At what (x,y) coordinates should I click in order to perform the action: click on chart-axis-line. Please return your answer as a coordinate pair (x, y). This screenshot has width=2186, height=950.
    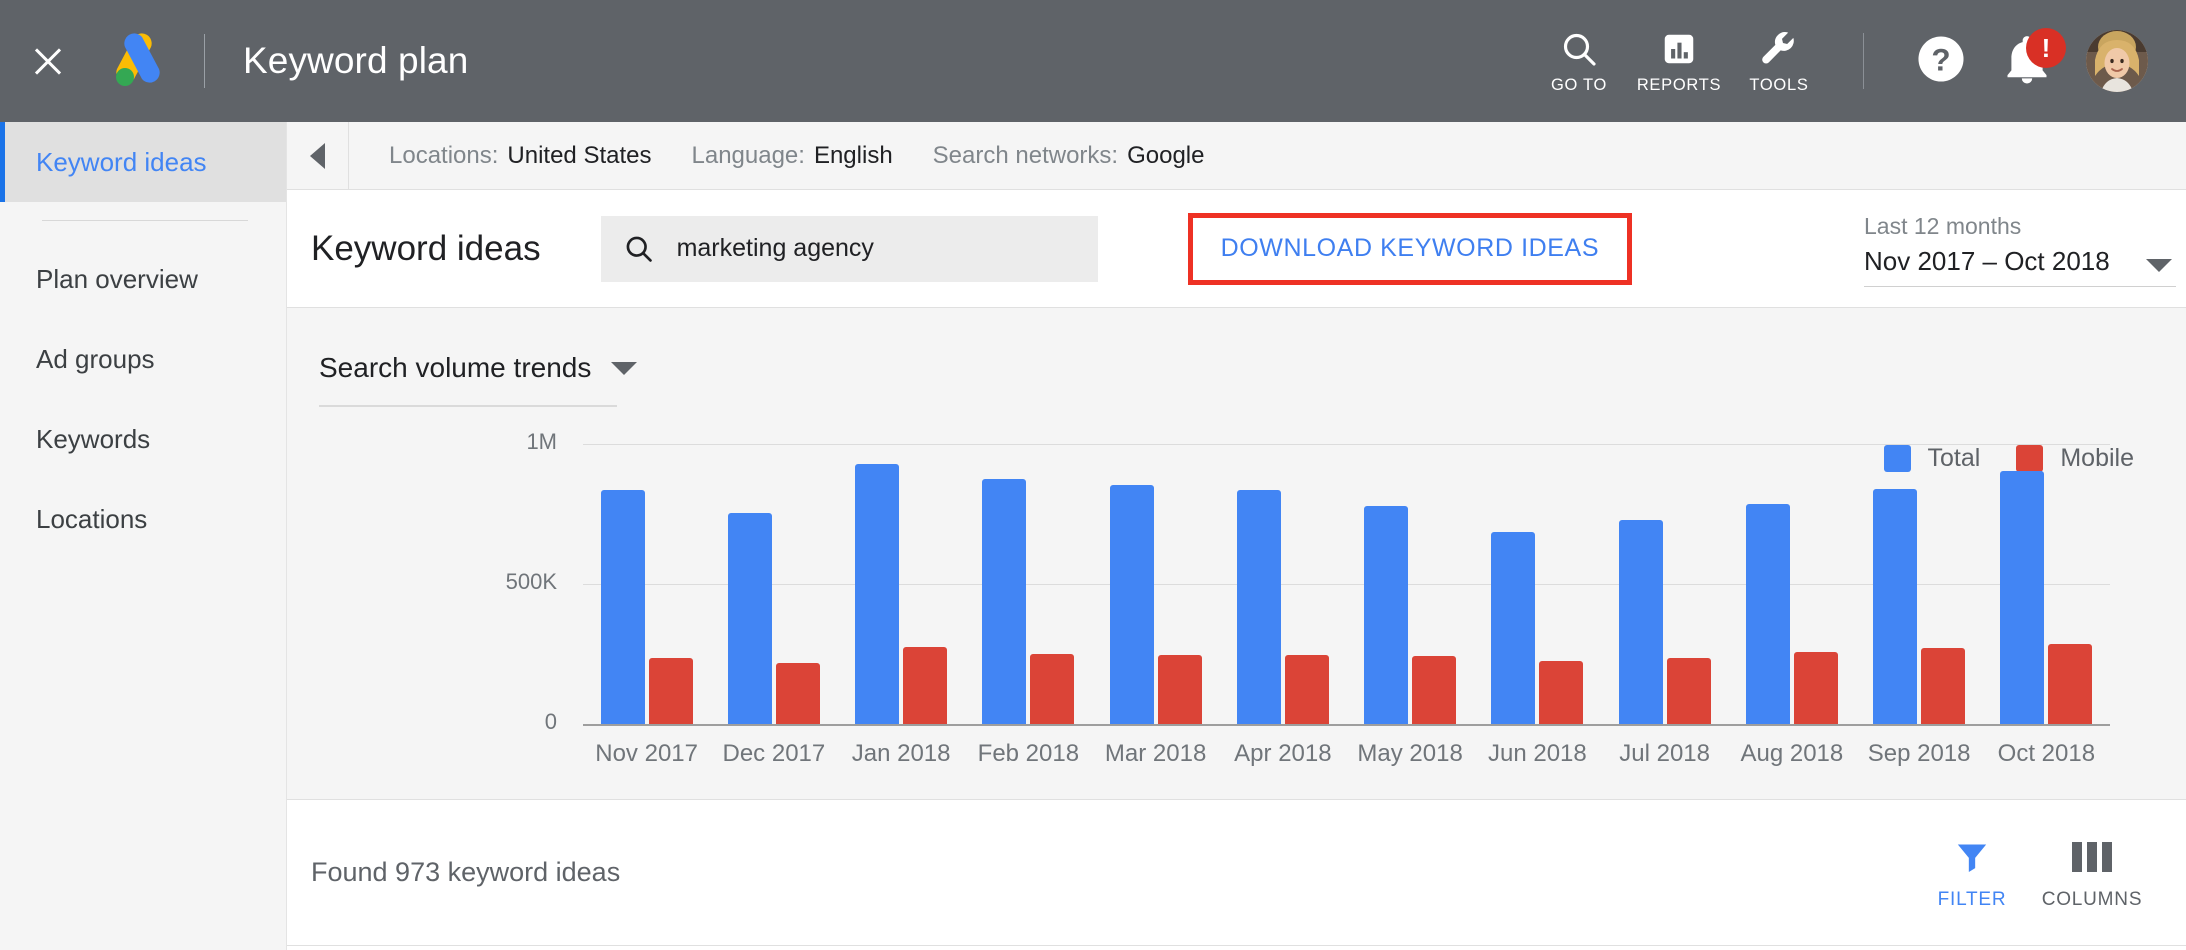
    Looking at the image, I should click on (1346, 725).